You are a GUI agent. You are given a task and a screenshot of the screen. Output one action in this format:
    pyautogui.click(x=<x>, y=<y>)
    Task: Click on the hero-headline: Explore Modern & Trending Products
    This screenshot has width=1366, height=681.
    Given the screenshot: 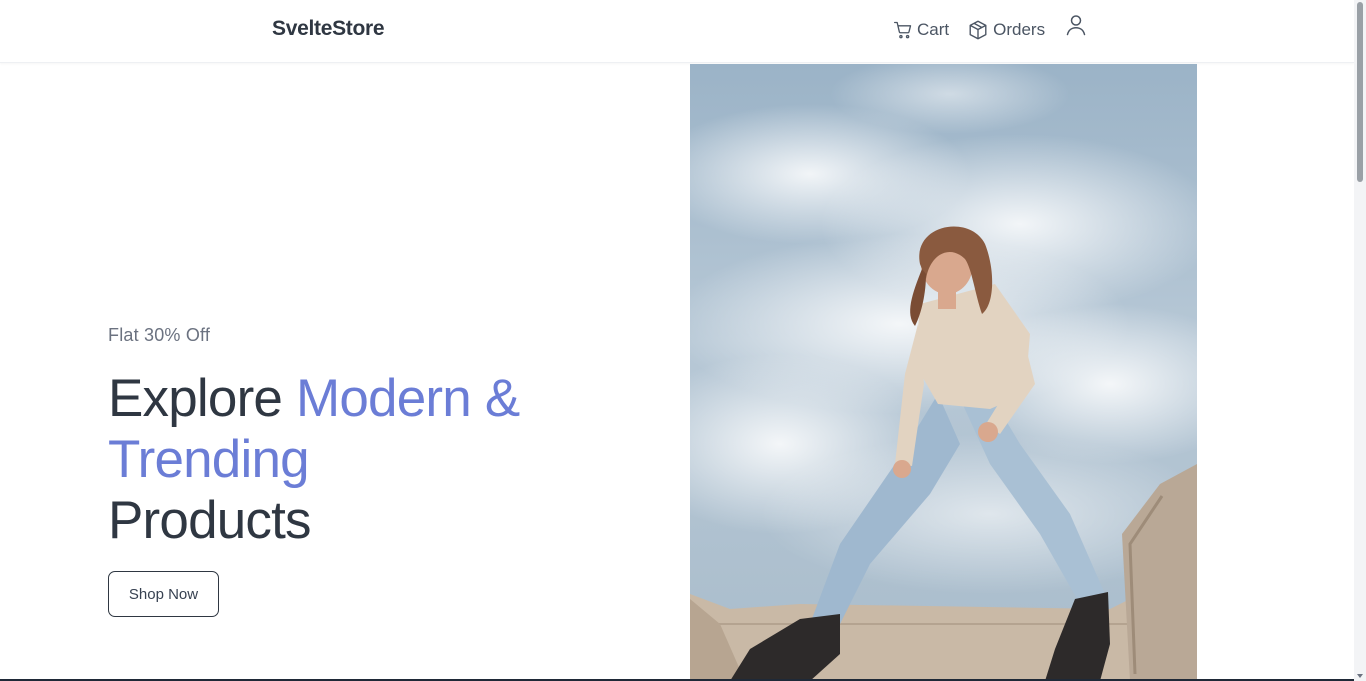 What is the action you would take?
    pyautogui.click(x=368, y=459)
    